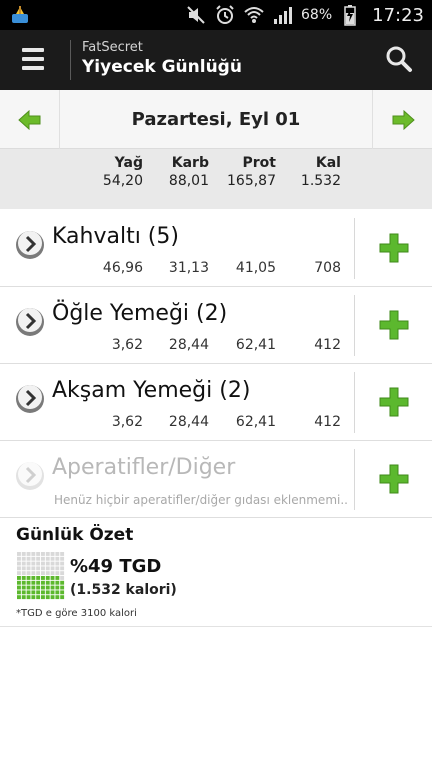 The image size is (432, 768). What do you see at coordinates (37, 60) in the screenshot?
I see `menu-icon` at bounding box center [37, 60].